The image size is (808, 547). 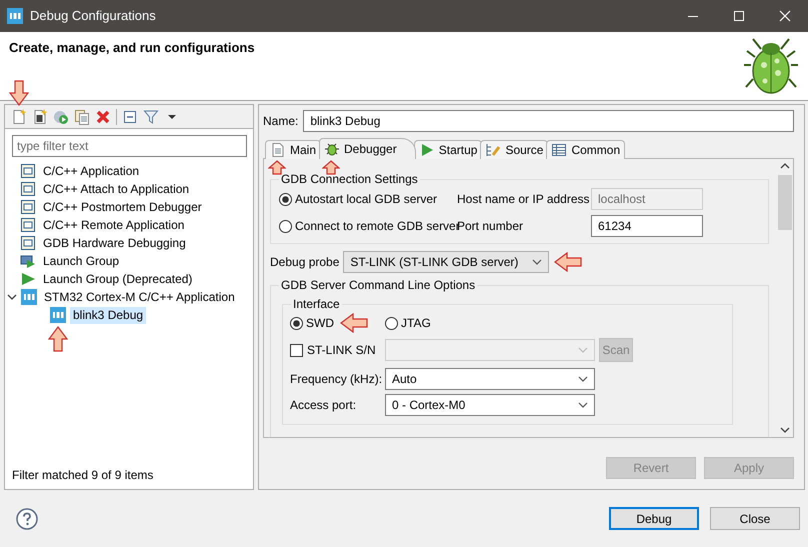 What do you see at coordinates (116, 189) in the screenshot?
I see `tree-item: C/C++ Attach to Application` at bounding box center [116, 189].